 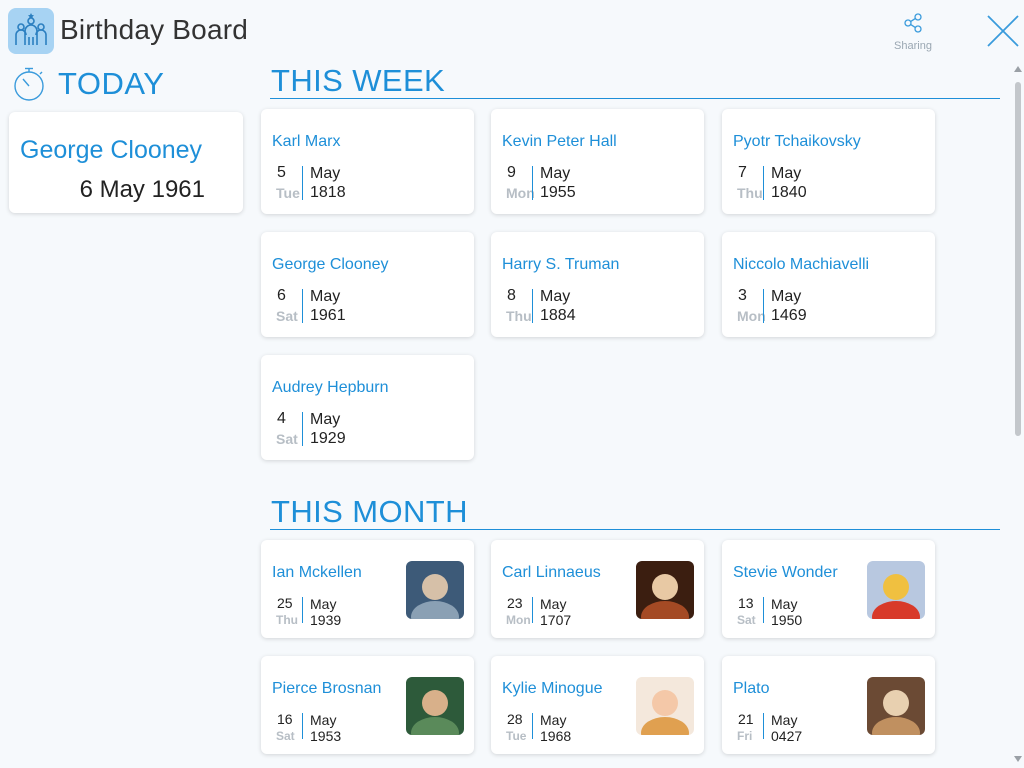 I want to click on sharing-button: Sharing, so click(x=913, y=32).